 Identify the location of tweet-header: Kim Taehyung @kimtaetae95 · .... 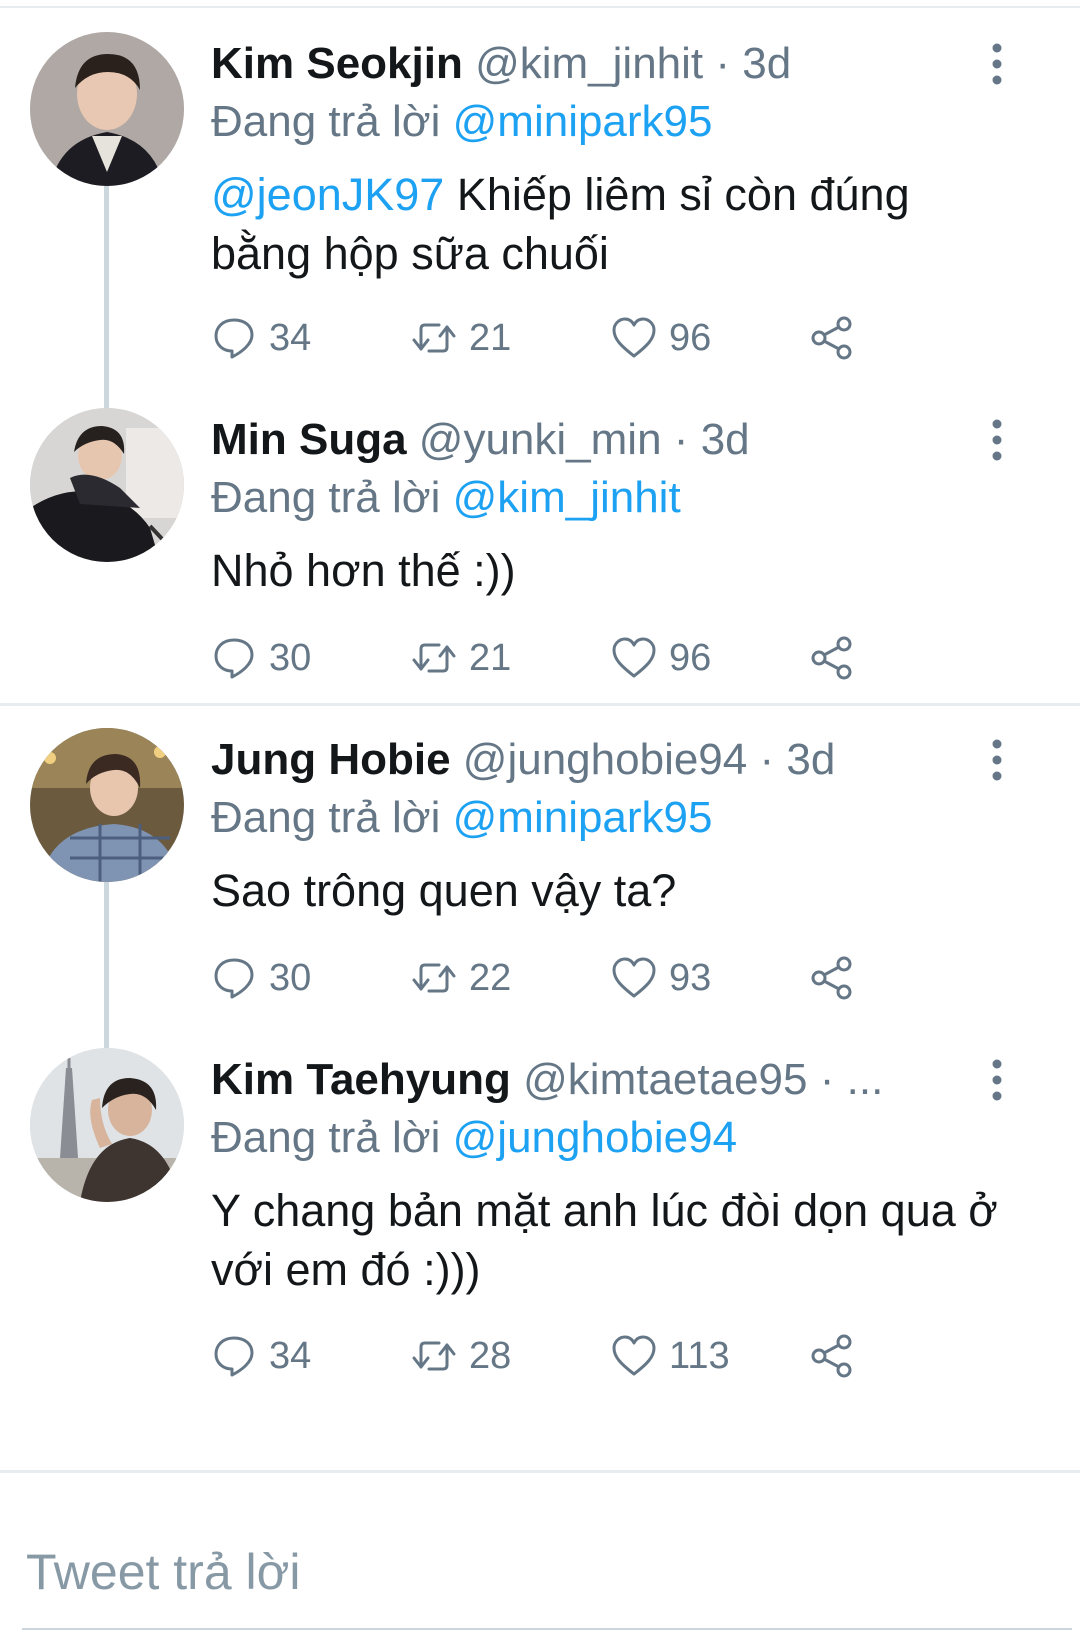
(547, 1080).